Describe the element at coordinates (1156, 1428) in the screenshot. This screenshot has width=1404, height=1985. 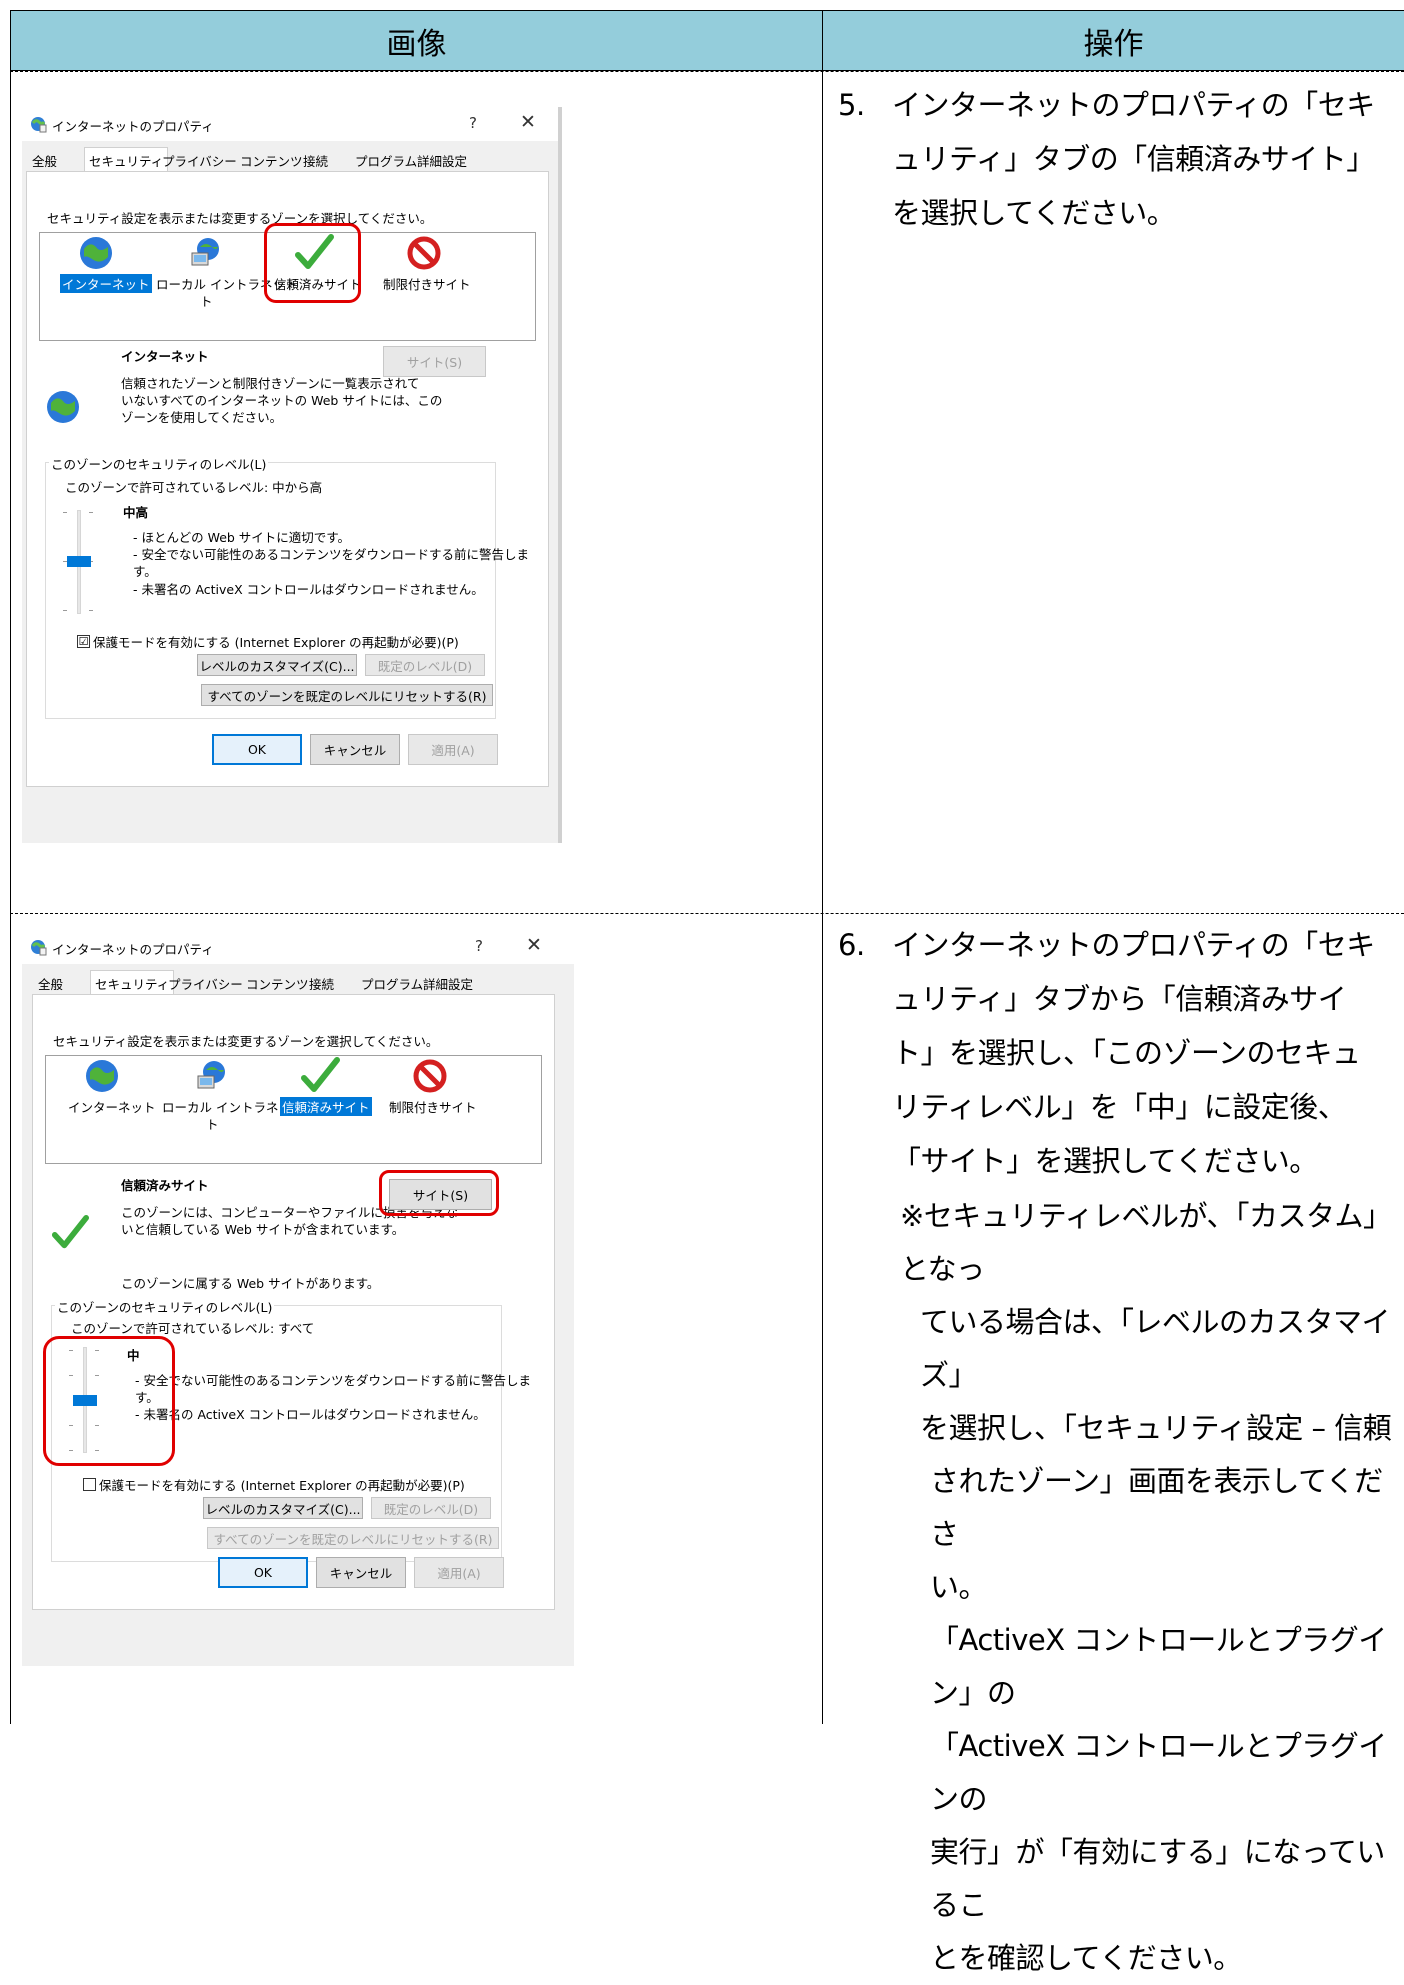
I see `note-line: を選択し、「セキュリティ設定 – 信頼` at that location.